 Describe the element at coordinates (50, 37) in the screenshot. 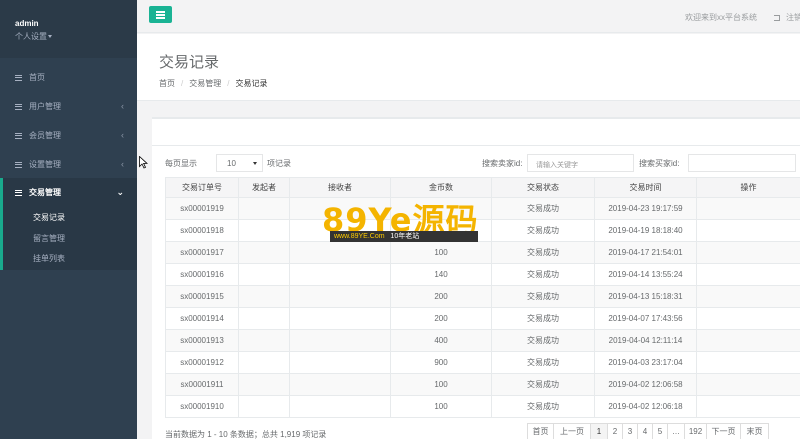

I see `caret-down-icon` at that location.